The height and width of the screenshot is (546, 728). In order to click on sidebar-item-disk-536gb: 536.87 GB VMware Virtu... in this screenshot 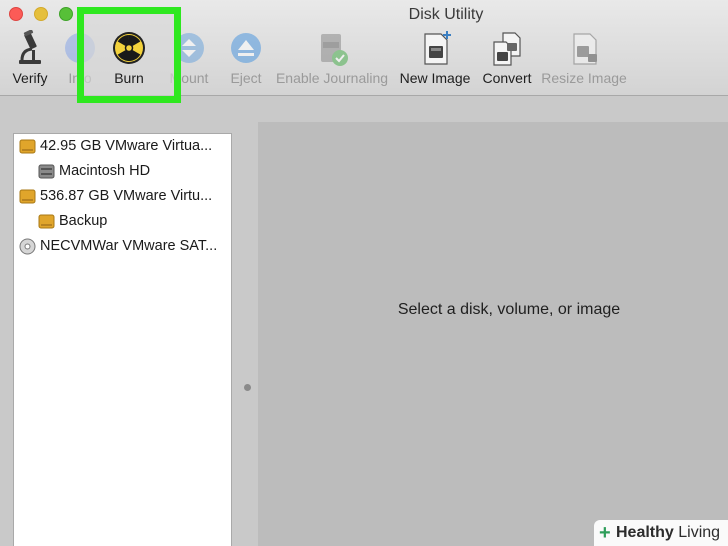, I will do `click(122, 196)`.